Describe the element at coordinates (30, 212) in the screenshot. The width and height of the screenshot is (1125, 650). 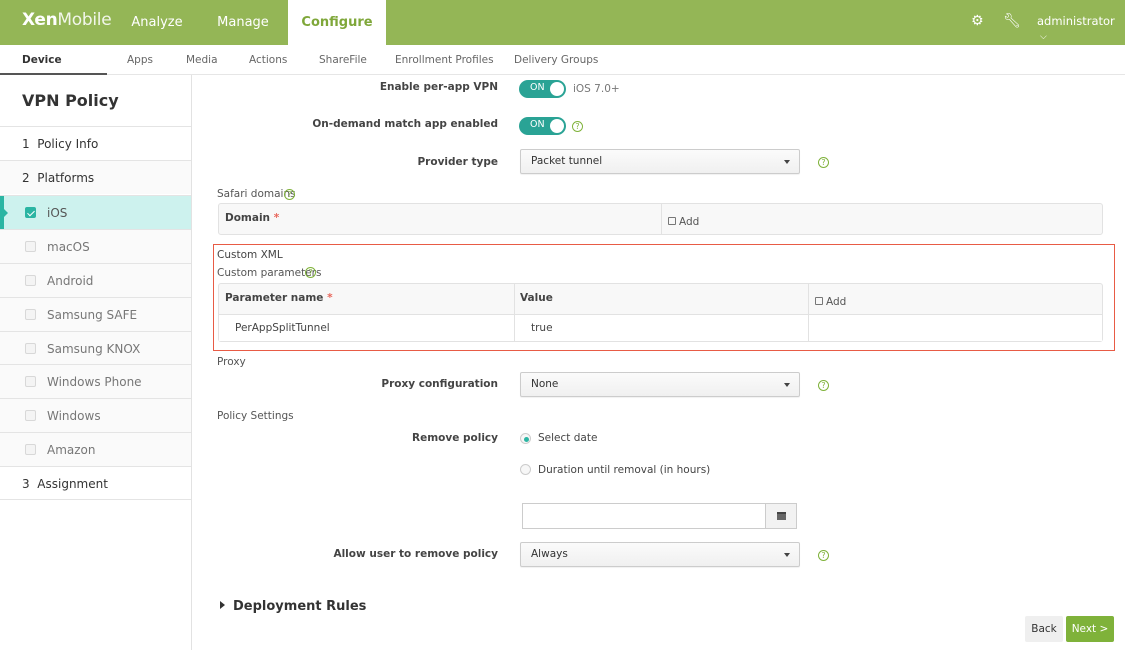
I see `checkbox-checked-icon` at that location.